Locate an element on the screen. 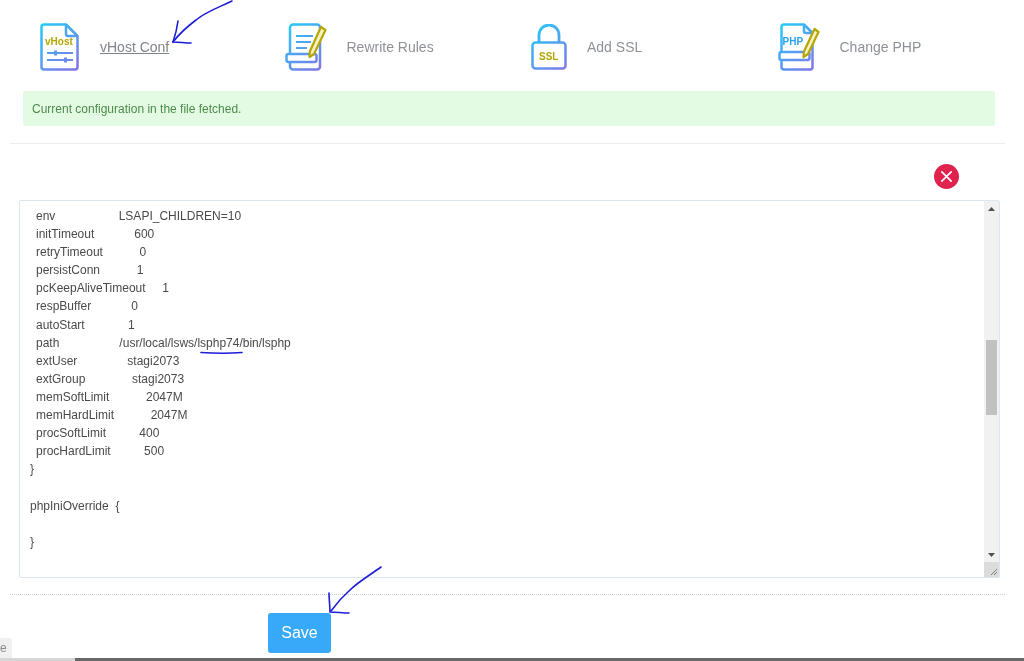  scroll-up-arrow-icon is located at coordinates (991, 208).